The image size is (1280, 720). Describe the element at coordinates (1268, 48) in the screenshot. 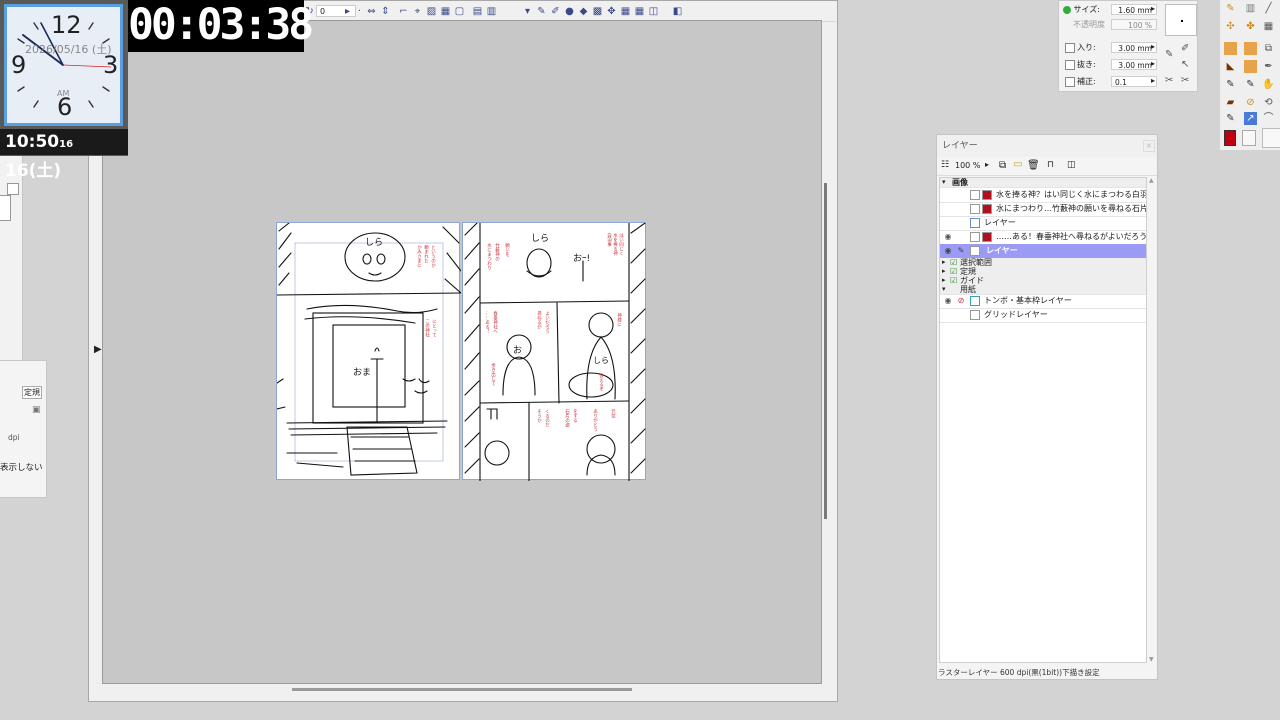

I see `copy-tool-icon: ⧉` at that location.